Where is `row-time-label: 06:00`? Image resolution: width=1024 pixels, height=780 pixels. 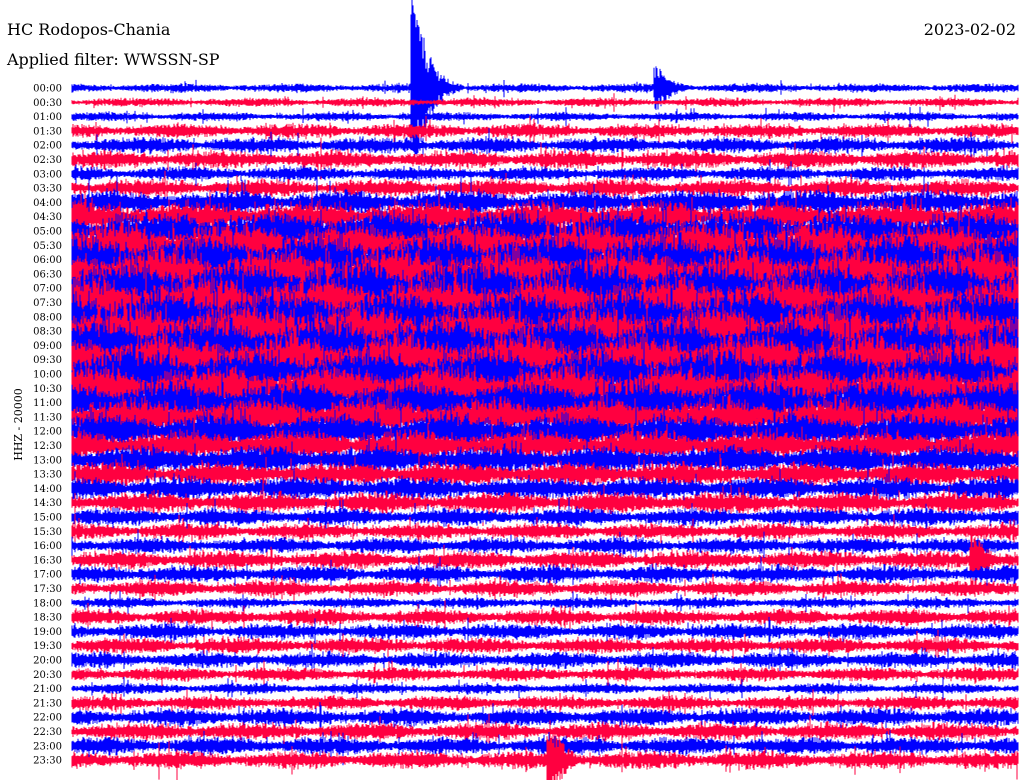 row-time-label: 06:00 is located at coordinates (47, 260).